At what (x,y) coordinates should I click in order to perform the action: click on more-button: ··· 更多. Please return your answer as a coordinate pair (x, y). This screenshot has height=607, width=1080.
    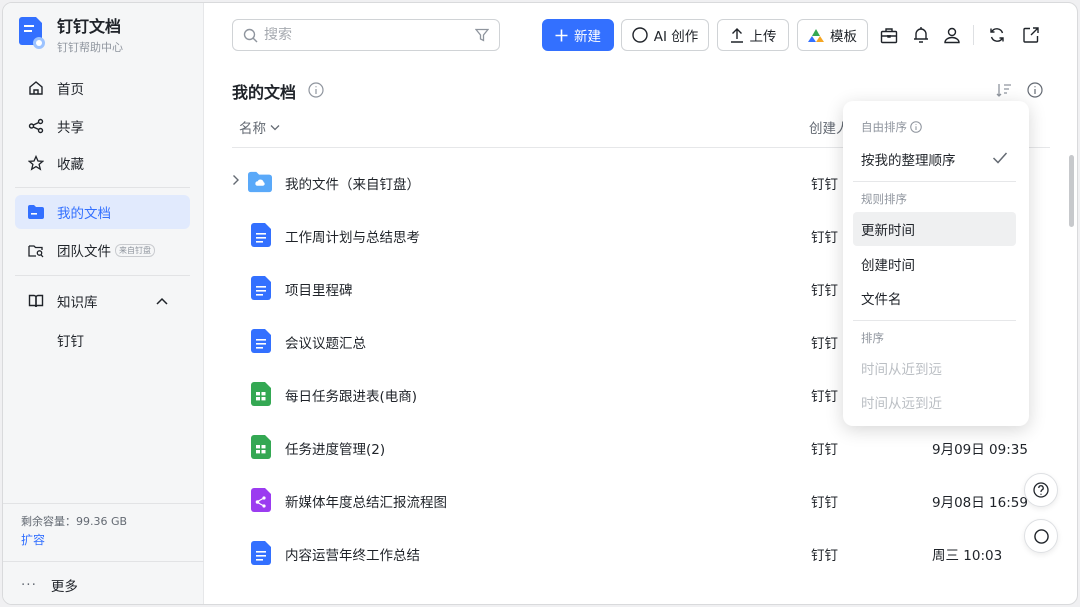
    Looking at the image, I should click on (49, 585).